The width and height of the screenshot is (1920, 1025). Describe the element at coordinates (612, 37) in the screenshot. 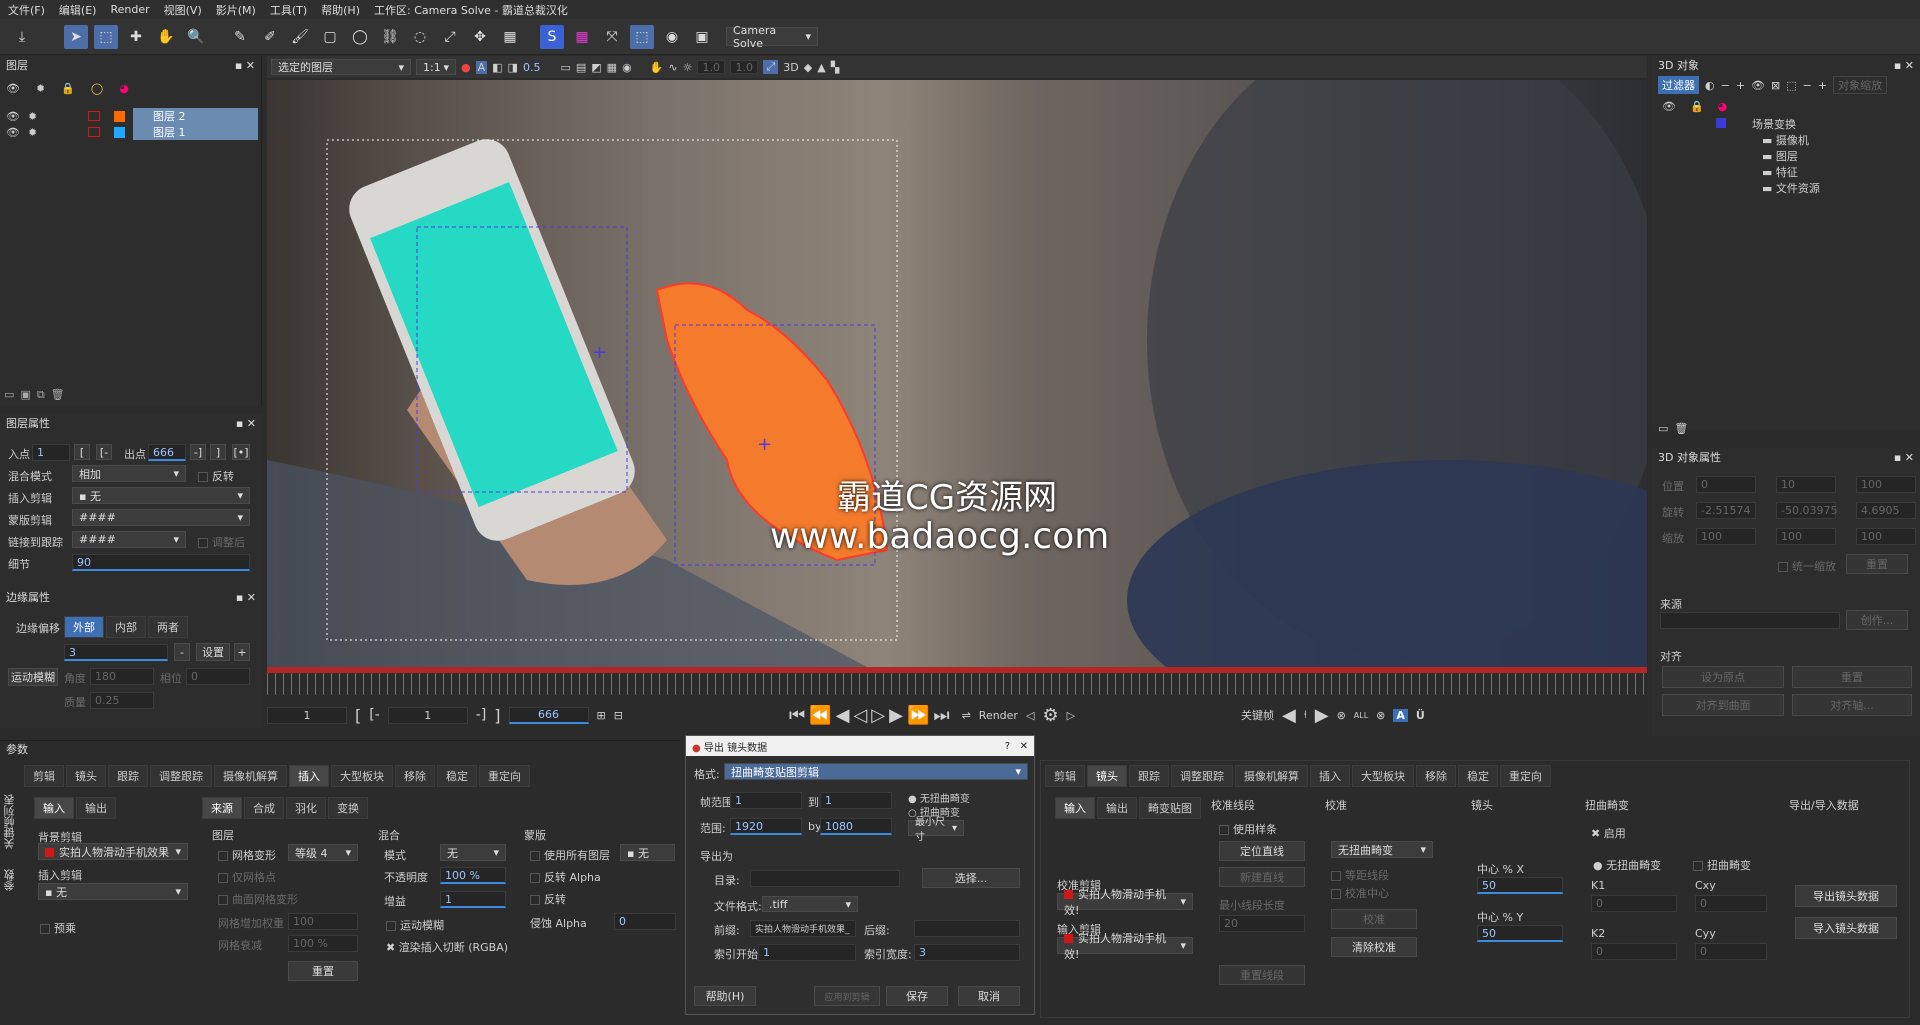

I see `corner-pin-icon: ⤧` at that location.